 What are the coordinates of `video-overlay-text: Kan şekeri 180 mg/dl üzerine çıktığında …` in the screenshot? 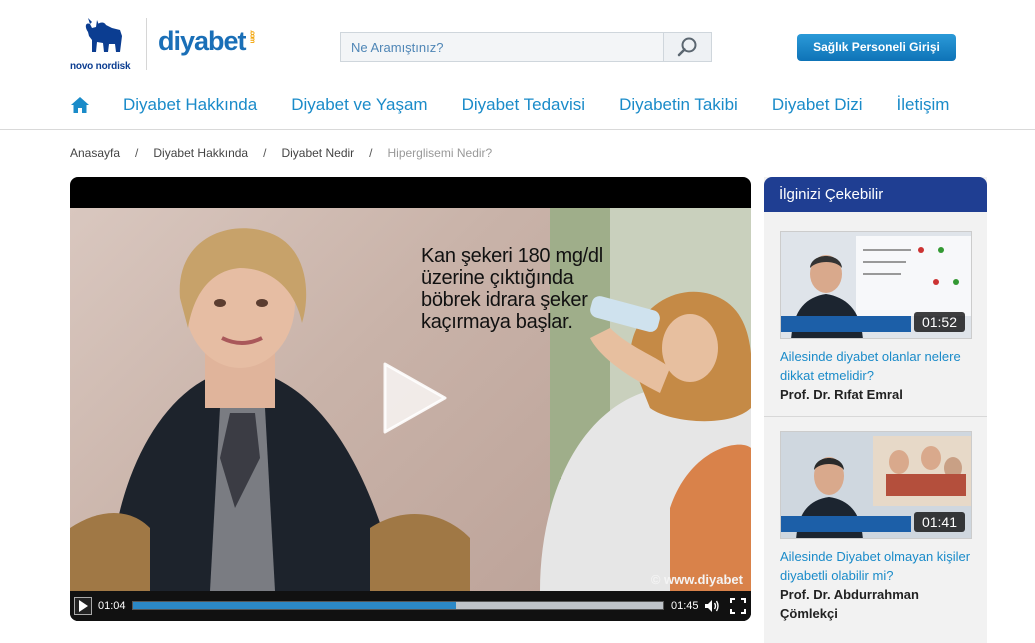 It's located at (512, 289).